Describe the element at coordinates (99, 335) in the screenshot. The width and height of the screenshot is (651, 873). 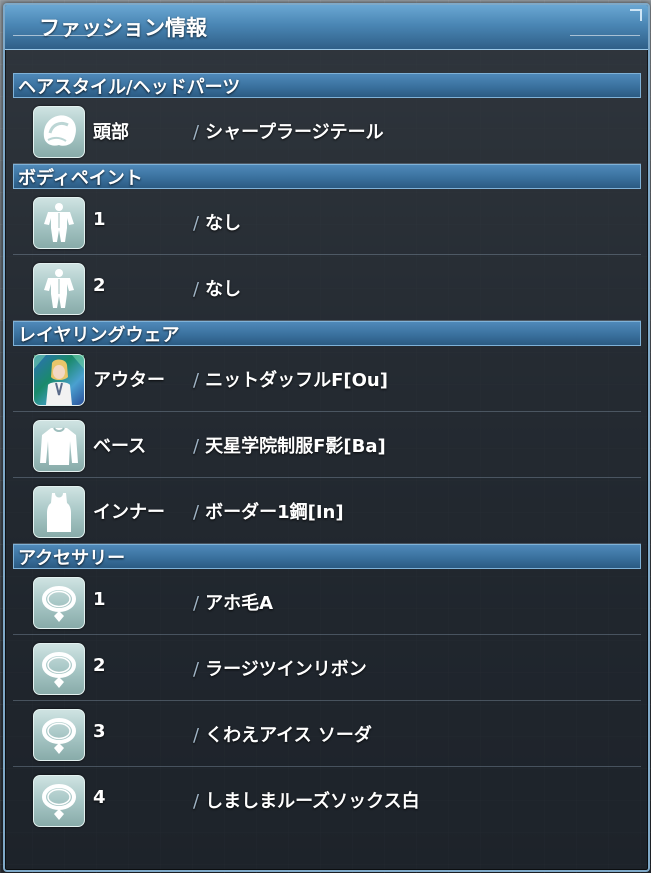
I see `section-title: レイヤリングウェア` at that location.